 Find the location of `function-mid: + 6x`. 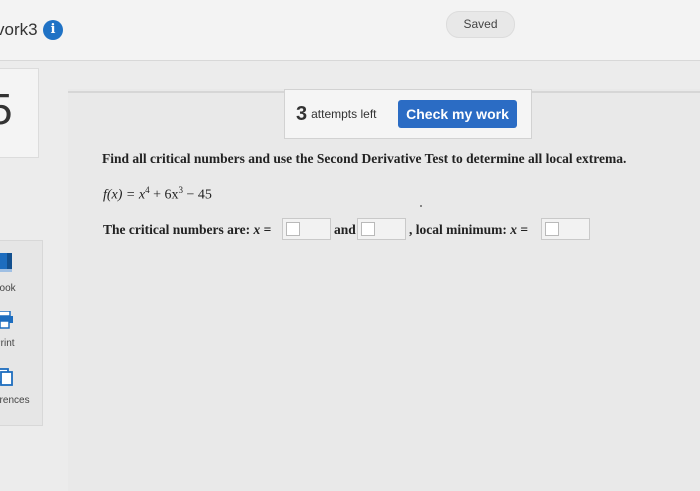

function-mid: + 6x is located at coordinates (164, 195).